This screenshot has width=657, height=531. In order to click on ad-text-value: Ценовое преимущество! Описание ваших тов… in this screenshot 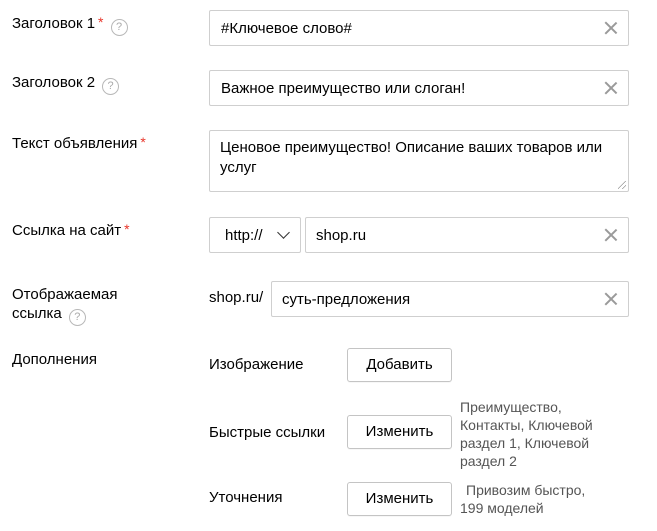, I will do `click(411, 157)`.